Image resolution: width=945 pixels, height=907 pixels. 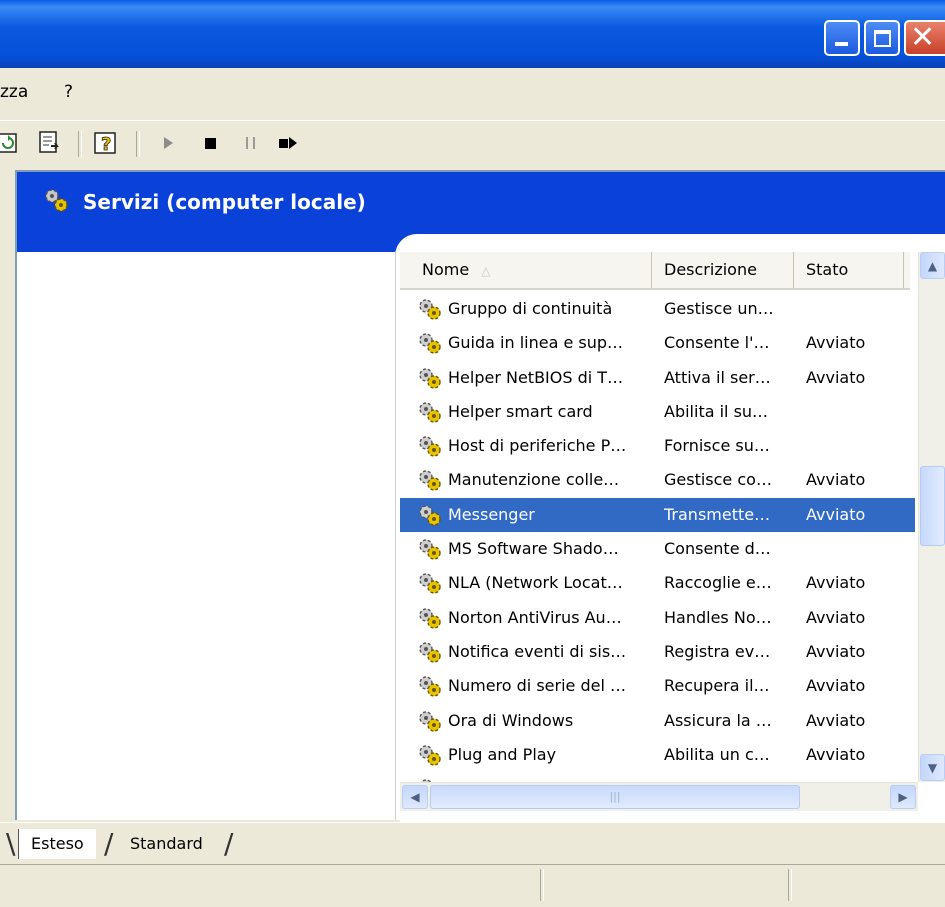 I want to click on maximize-button, so click(x=882, y=38).